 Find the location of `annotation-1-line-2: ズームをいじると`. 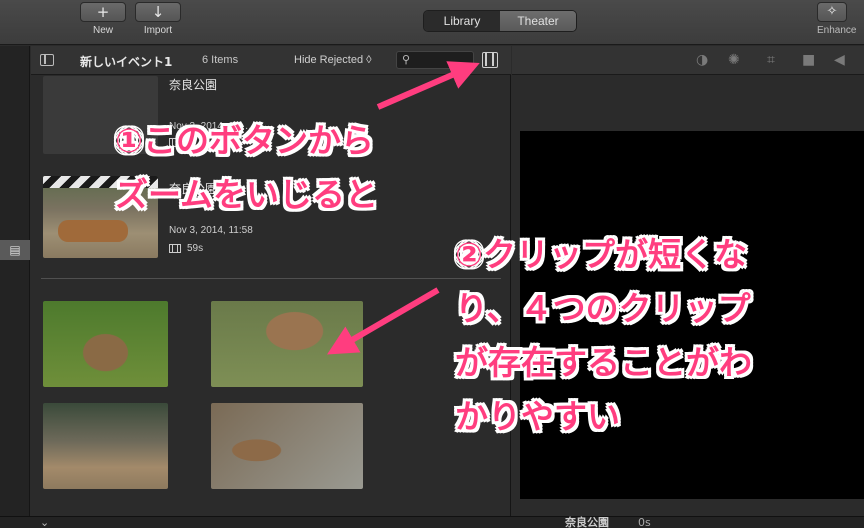

annotation-1-line-2: ズームをいじると is located at coordinates (247, 194).